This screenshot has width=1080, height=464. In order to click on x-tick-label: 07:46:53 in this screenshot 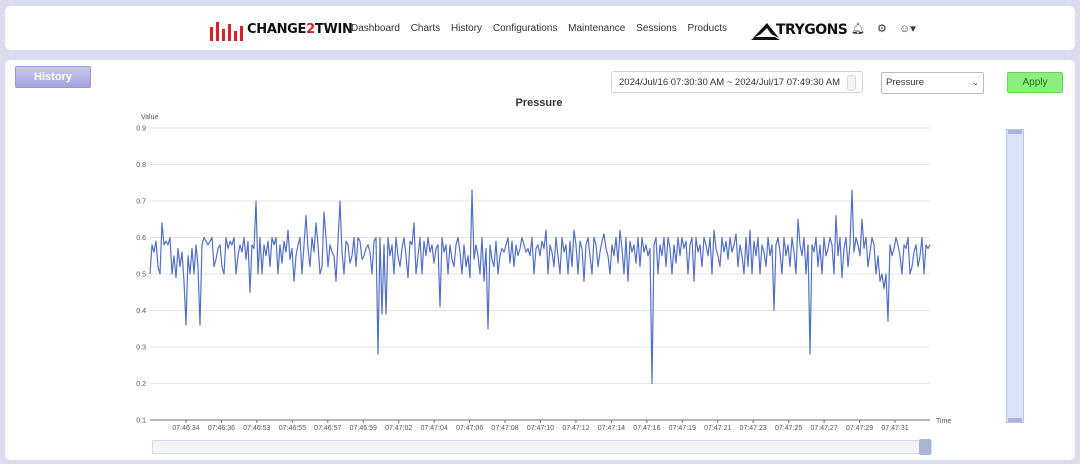, I will do `click(256, 428)`.